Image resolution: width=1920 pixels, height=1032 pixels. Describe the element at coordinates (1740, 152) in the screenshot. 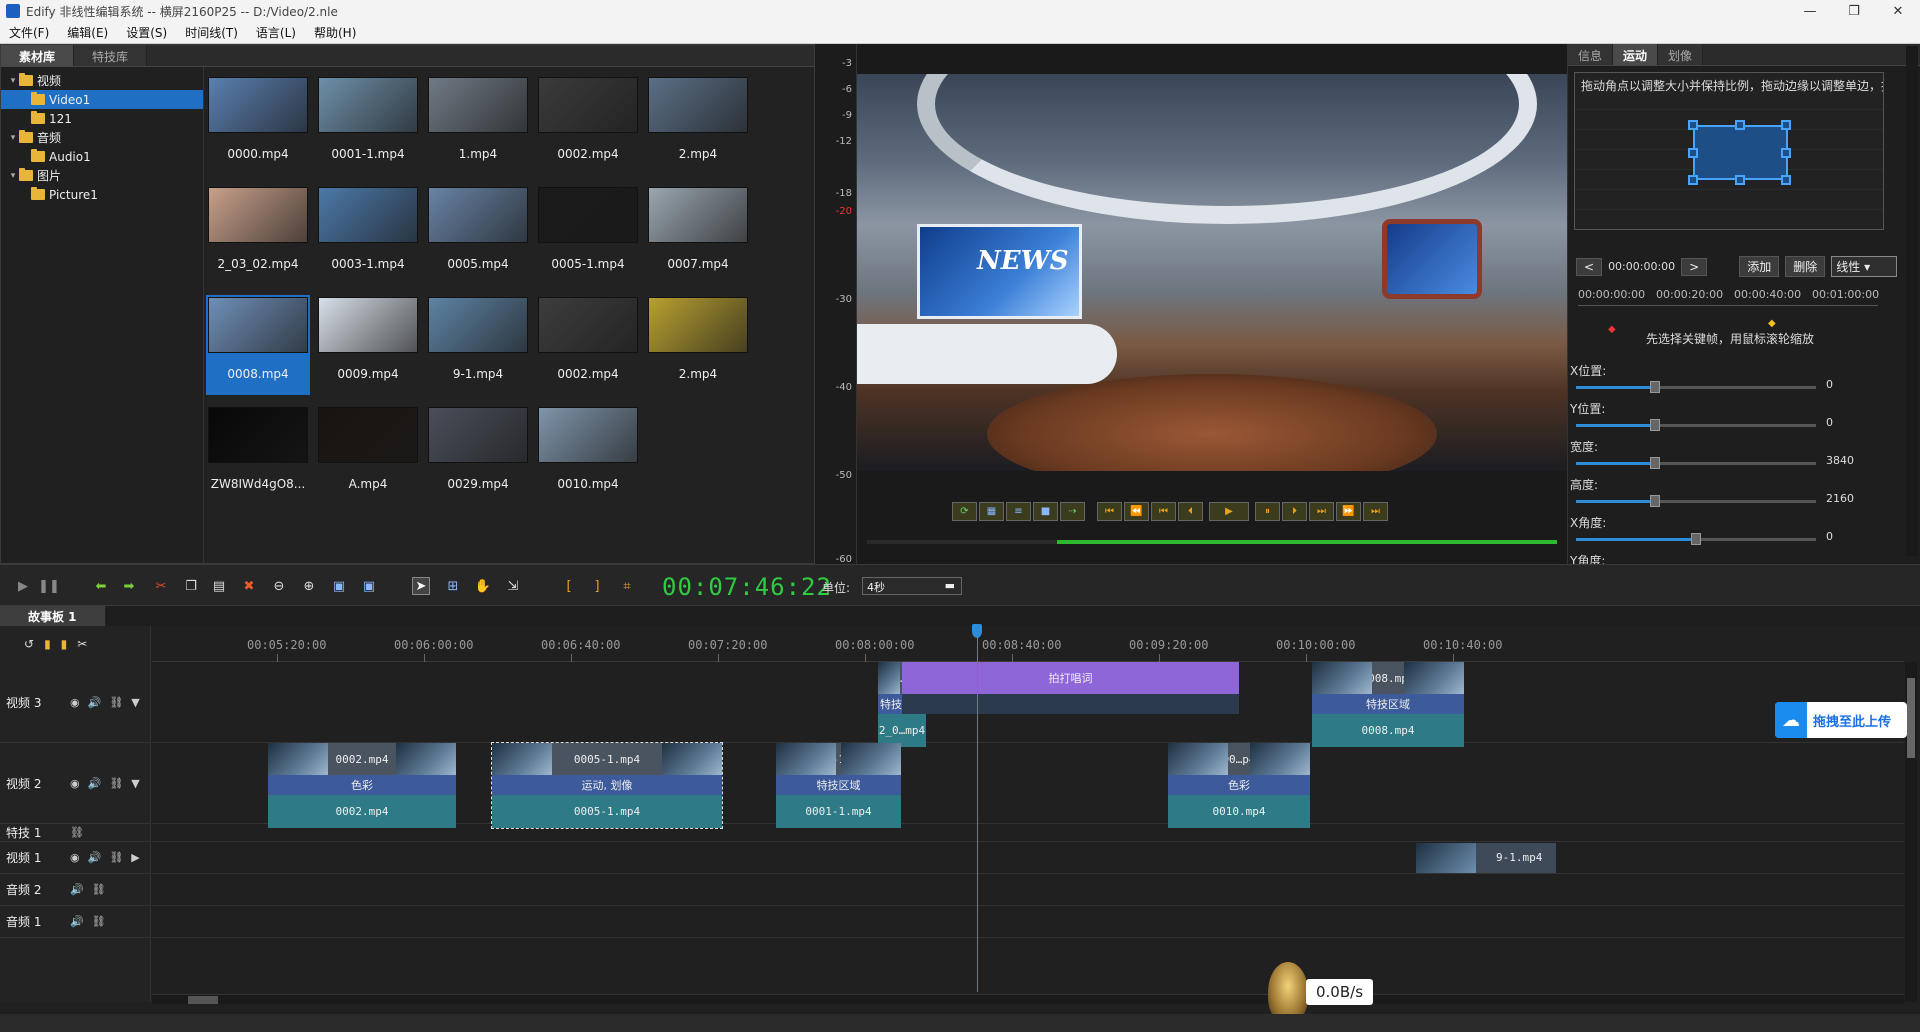

I see `motion-selection-box` at that location.